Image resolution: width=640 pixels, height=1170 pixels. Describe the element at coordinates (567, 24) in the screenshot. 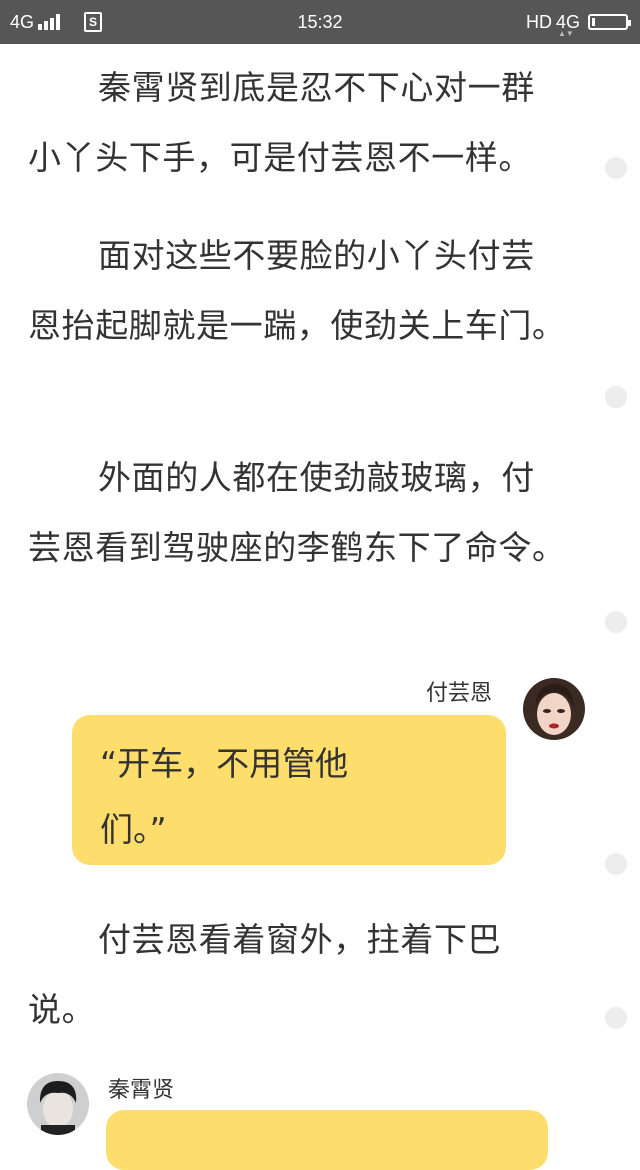

I see `network-type-right: 4G ▲▼` at that location.